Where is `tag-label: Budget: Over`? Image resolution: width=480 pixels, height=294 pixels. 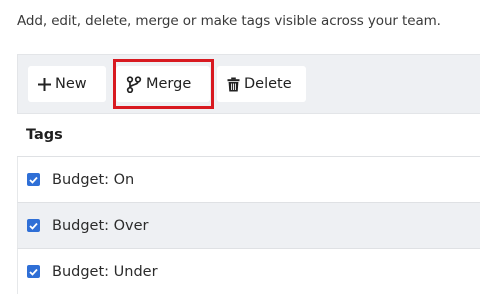 tag-label: Budget: Over is located at coordinates (100, 225).